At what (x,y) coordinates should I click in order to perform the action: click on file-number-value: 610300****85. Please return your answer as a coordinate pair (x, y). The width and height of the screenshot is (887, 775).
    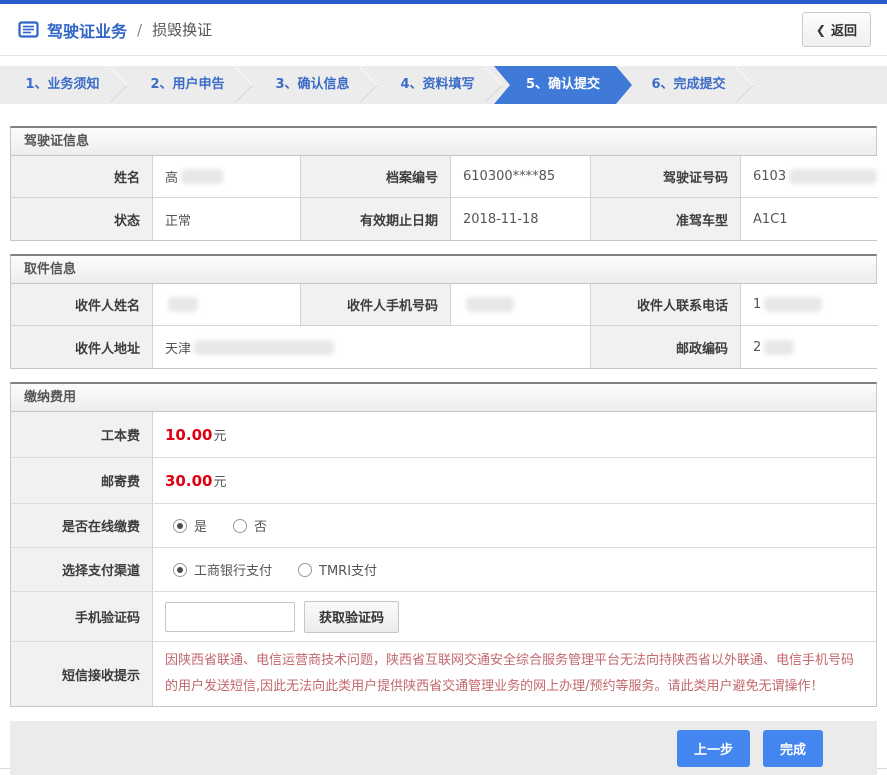
    Looking at the image, I should click on (521, 177).